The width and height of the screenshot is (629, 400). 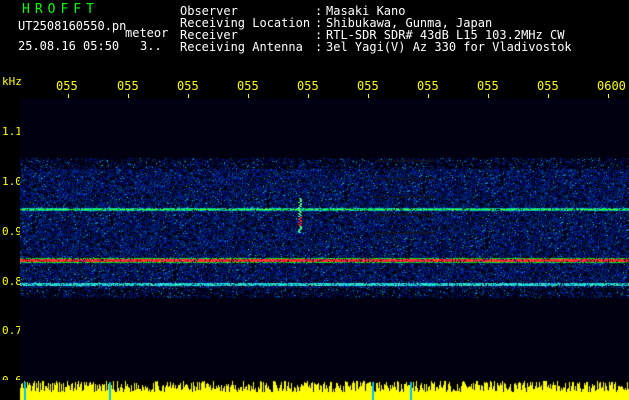 What do you see at coordinates (147, 33) in the screenshot?
I see `file-name-suffix: meteor` at bounding box center [147, 33].